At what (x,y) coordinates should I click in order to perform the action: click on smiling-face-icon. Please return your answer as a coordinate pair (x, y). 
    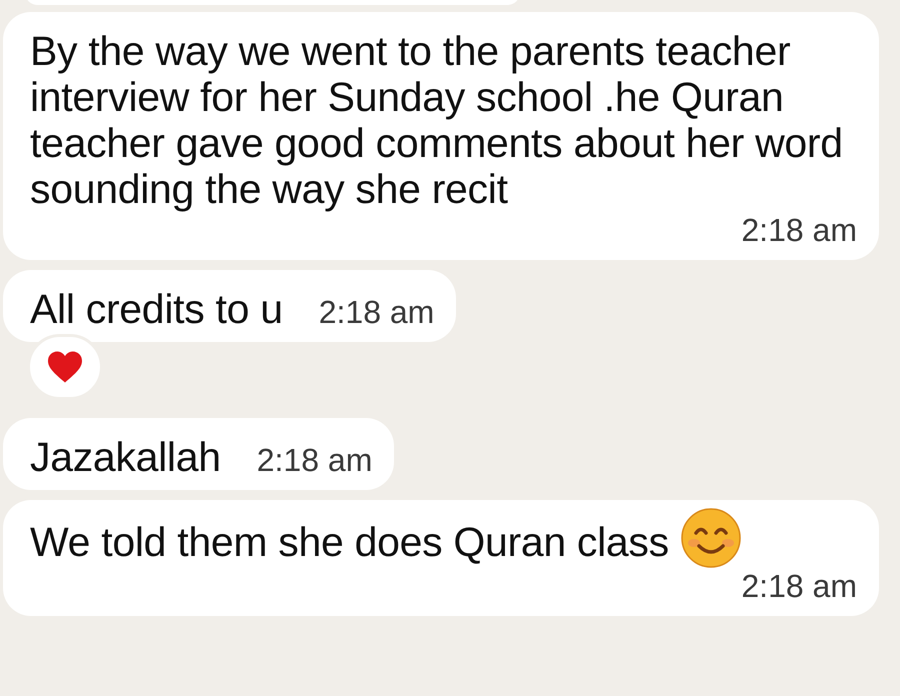
    Looking at the image, I should click on (710, 538).